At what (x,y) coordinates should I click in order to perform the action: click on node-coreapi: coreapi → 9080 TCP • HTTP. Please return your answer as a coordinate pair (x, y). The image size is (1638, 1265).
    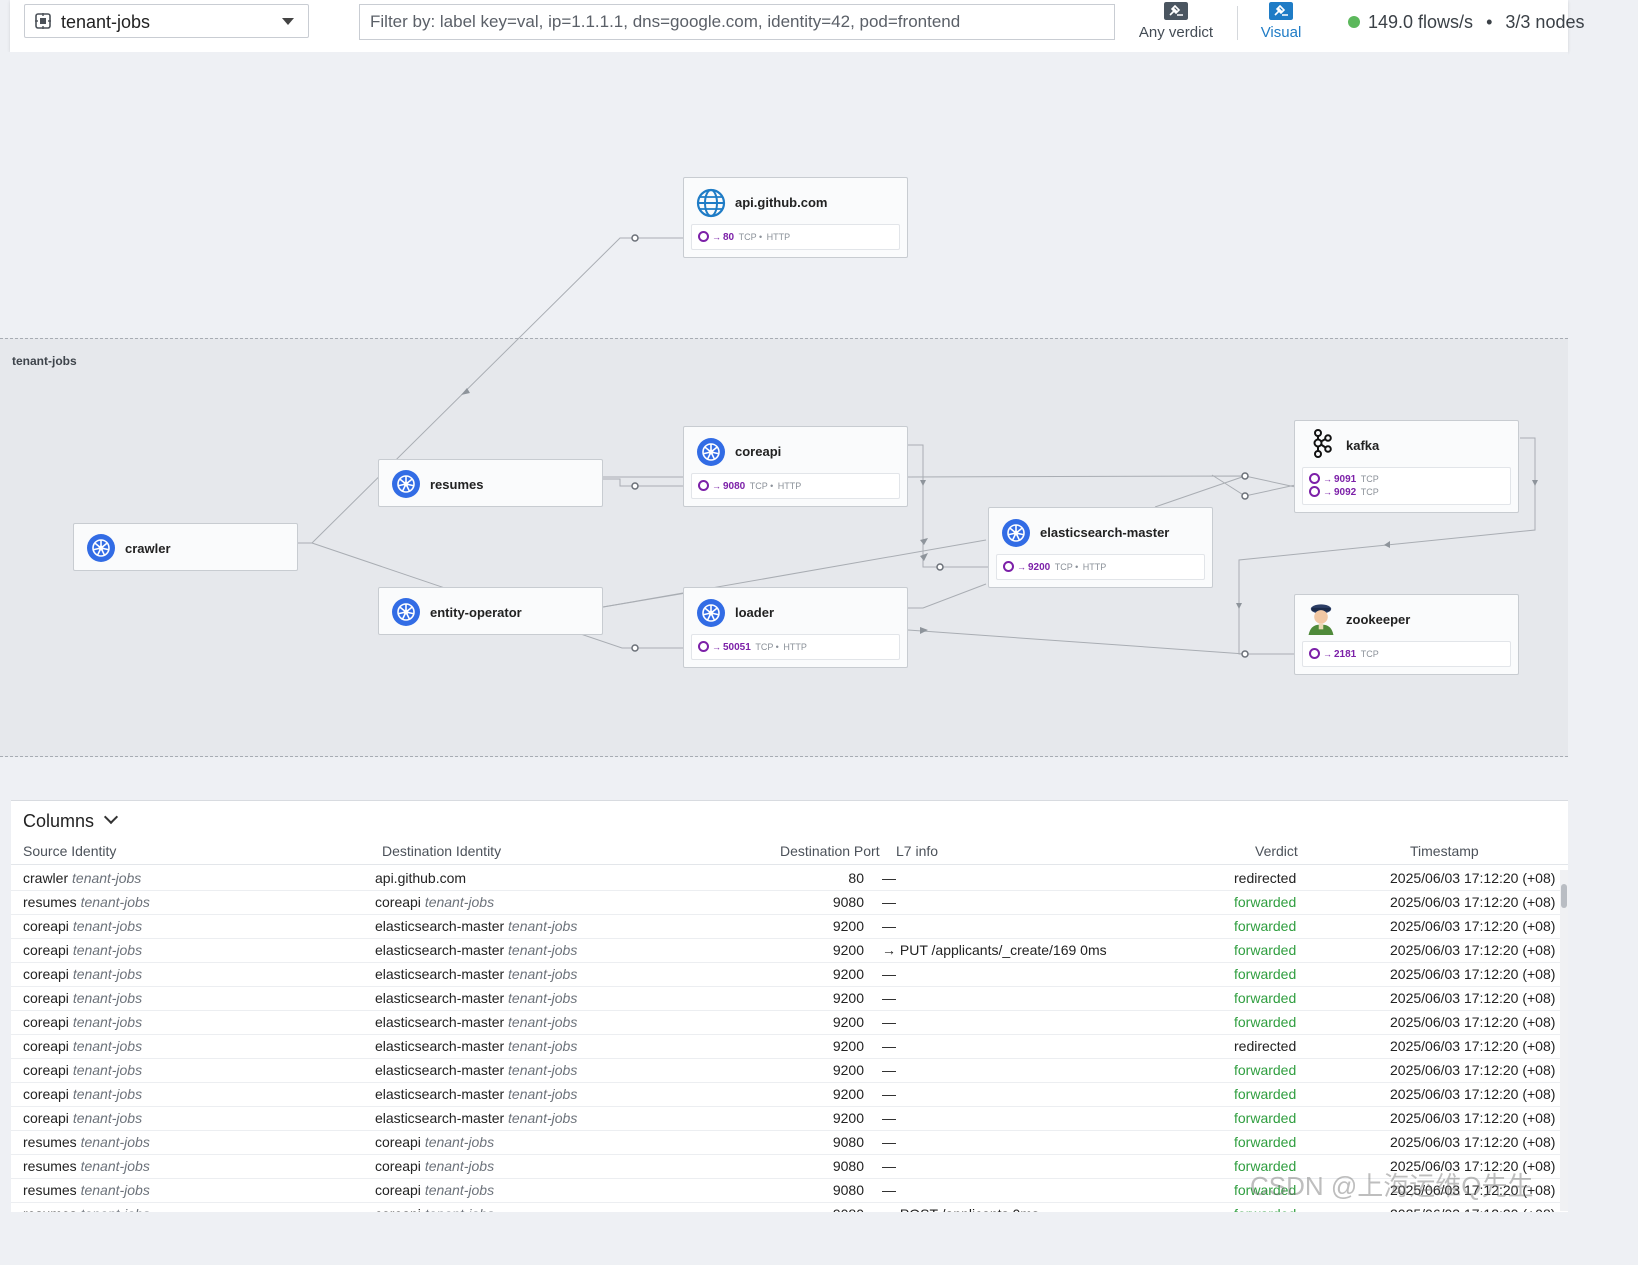
    Looking at the image, I should click on (795, 466).